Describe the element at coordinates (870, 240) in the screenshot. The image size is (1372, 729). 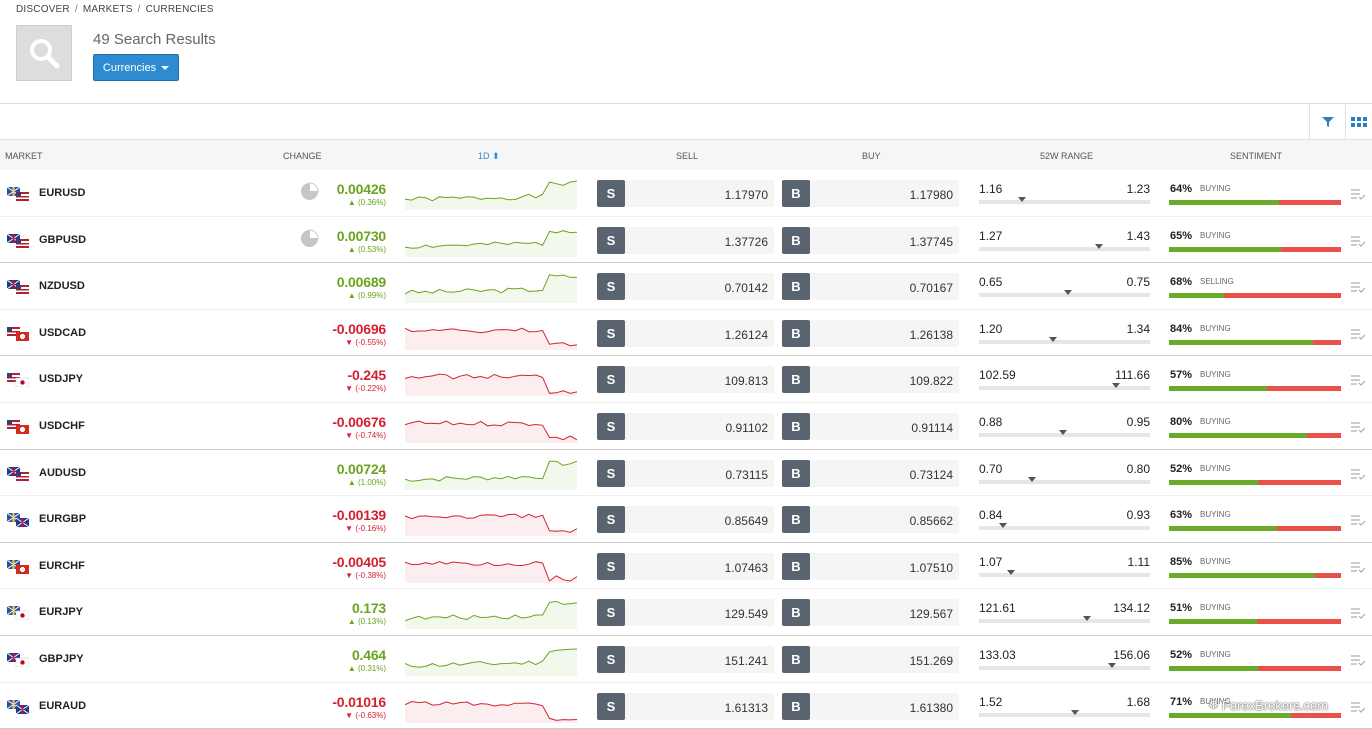
I see `buy-button: B 1.37745` at that location.